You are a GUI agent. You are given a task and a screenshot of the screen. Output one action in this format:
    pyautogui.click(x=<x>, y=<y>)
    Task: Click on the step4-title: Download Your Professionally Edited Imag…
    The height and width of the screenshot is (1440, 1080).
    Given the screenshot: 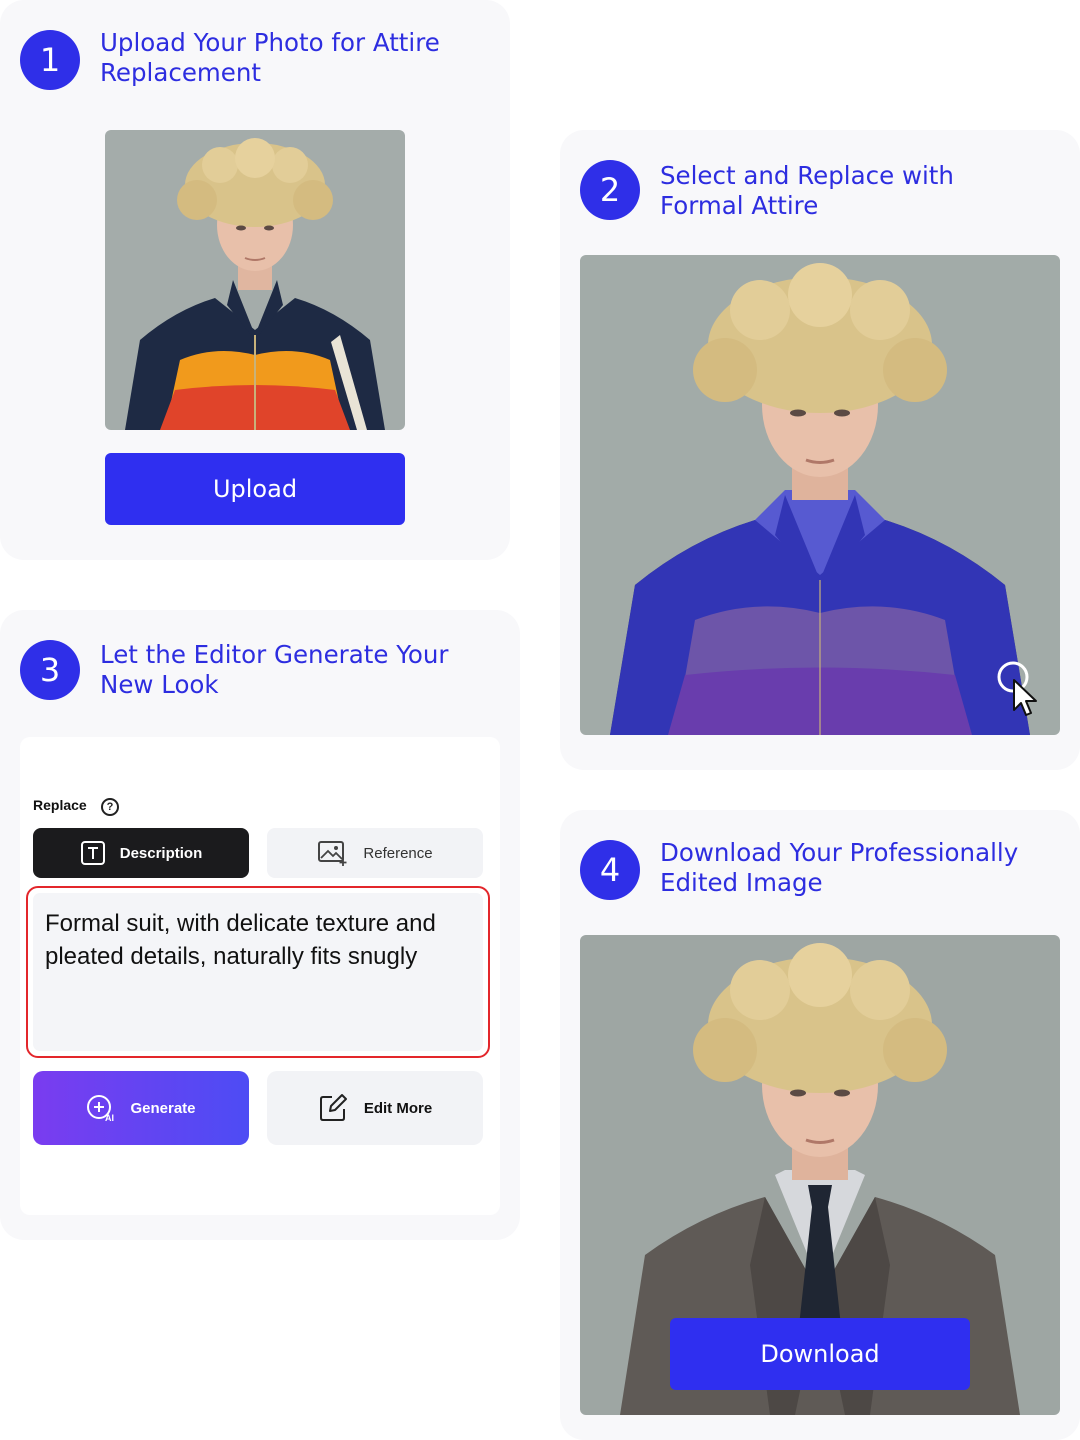 What is the action you would take?
    pyautogui.click(x=839, y=867)
    